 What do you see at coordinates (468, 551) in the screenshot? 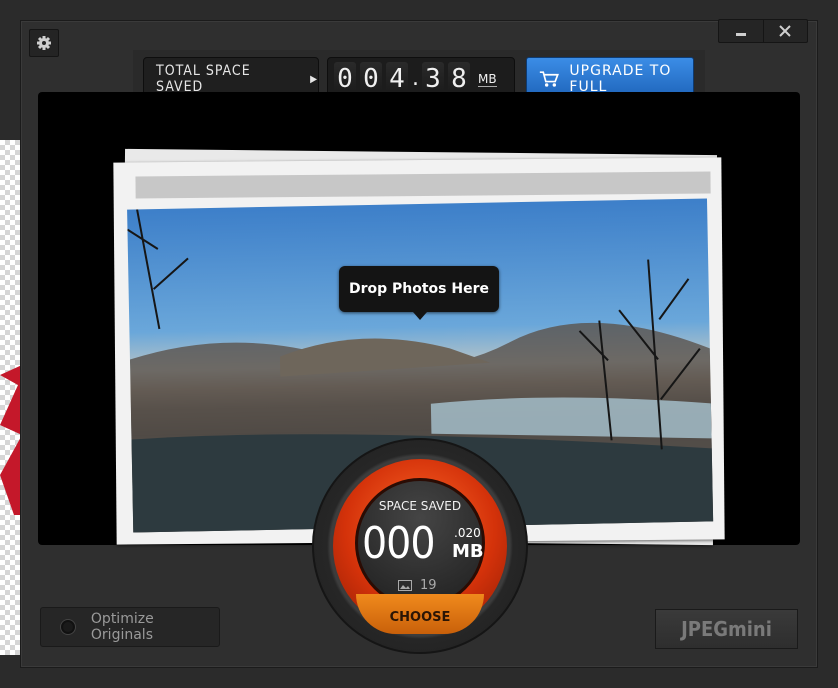
I see `space-saved-unit: MB` at bounding box center [468, 551].